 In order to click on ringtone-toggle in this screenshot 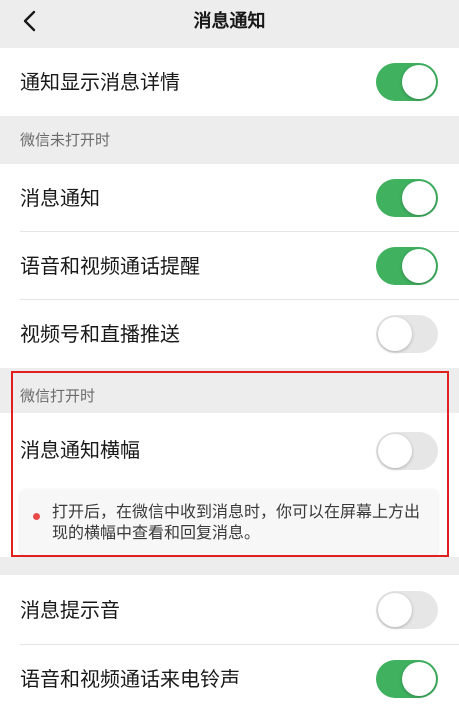, I will do `click(407, 679)`.